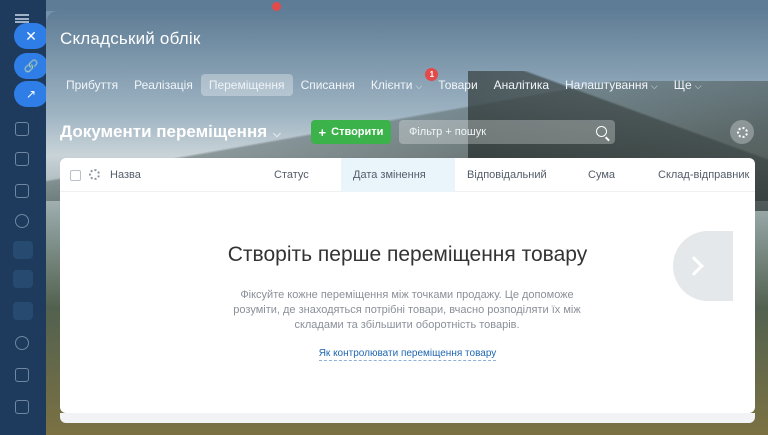 The height and width of the screenshot is (435, 768). I want to click on copy-link-button: 🔗, so click(31, 66).